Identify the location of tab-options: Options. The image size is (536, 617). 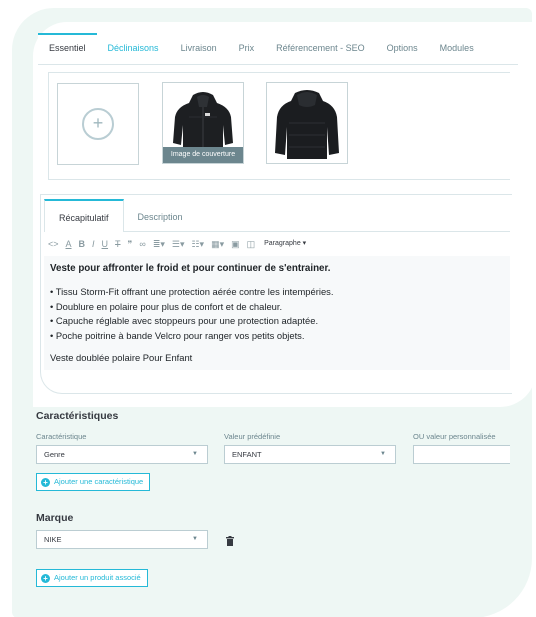
(402, 53).